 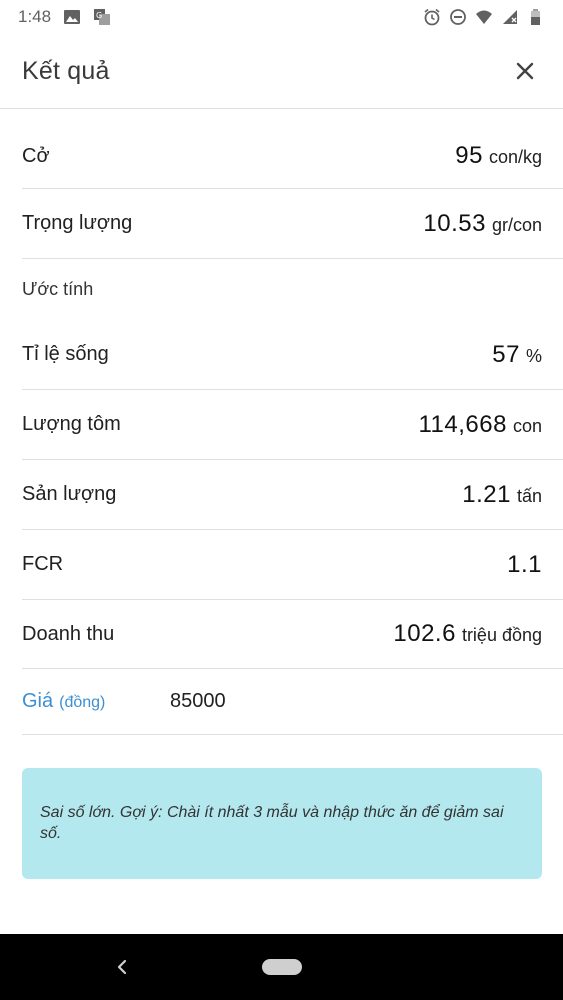 What do you see at coordinates (82, 702) in the screenshot?
I see `price-unit: (đồng)` at bounding box center [82, 702].